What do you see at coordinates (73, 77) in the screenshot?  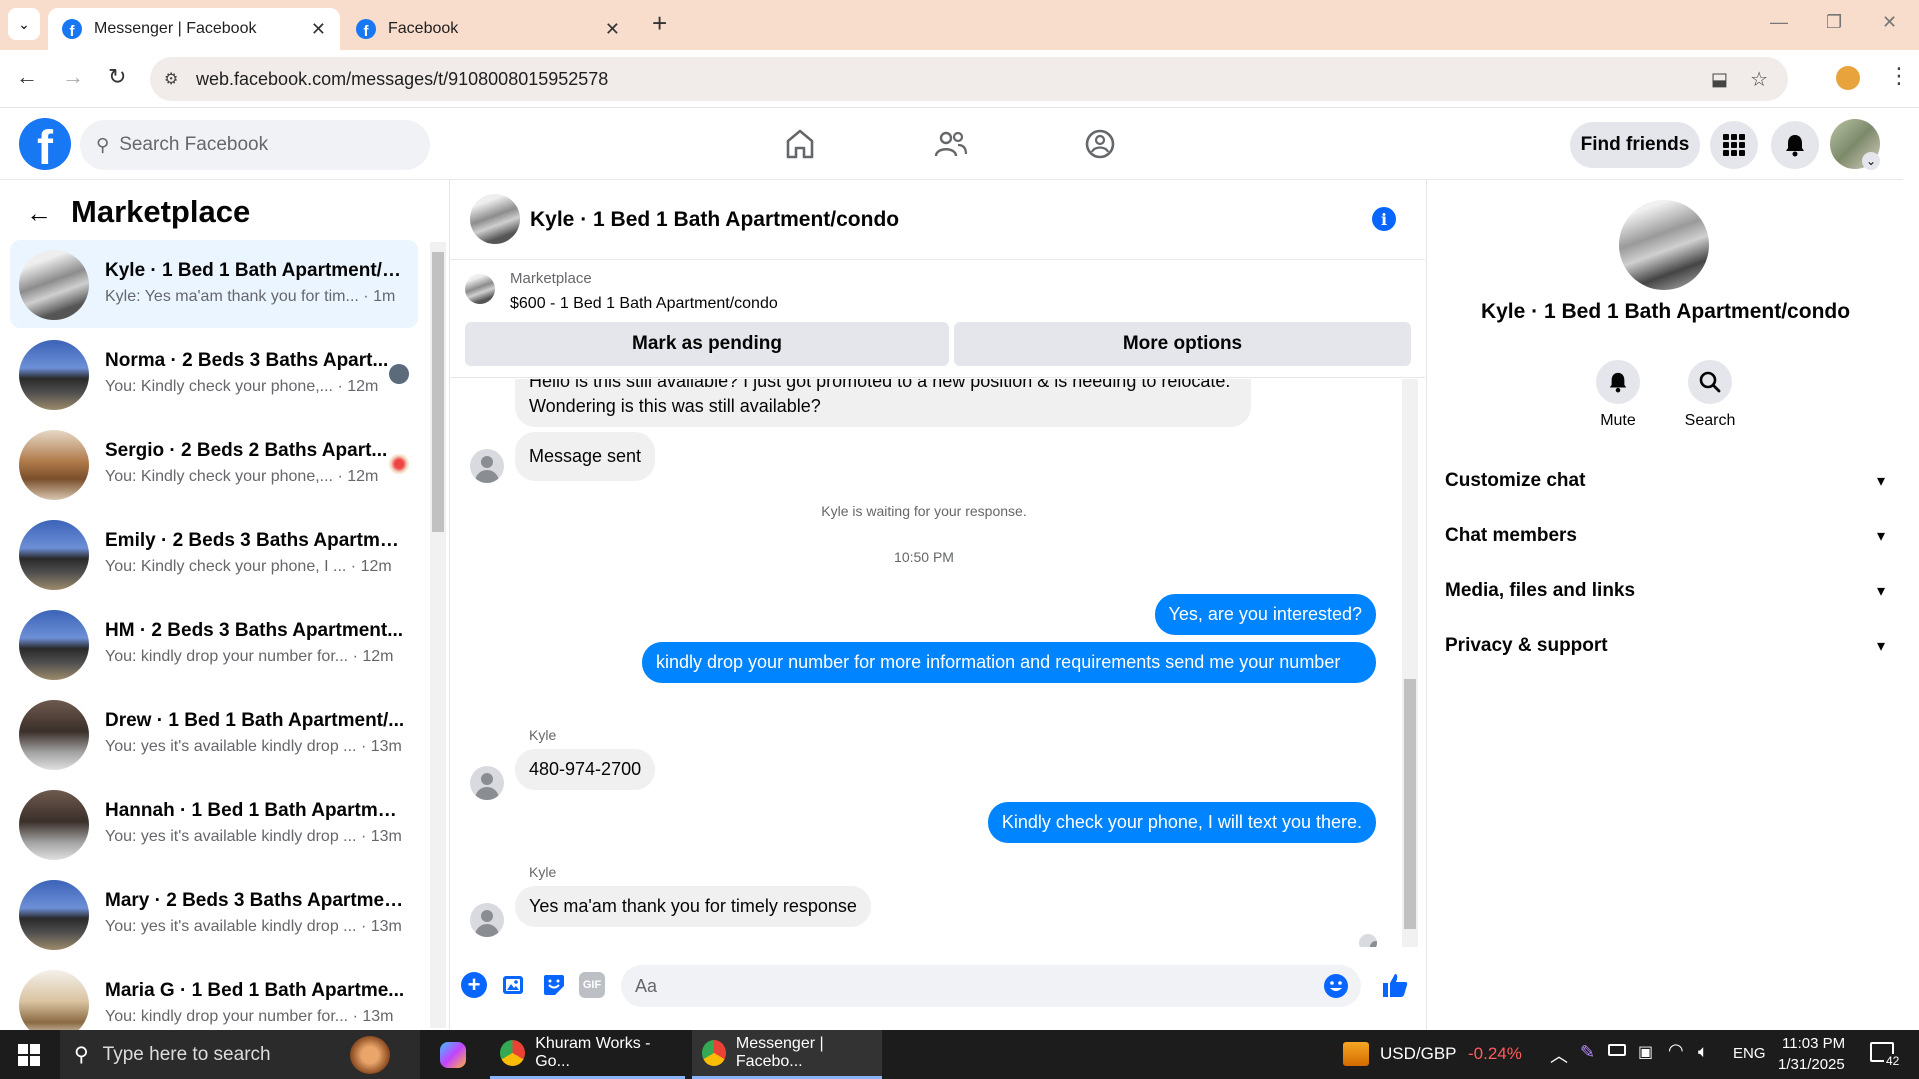 I see `forward-icon: →` at bounding box center [73, 77].